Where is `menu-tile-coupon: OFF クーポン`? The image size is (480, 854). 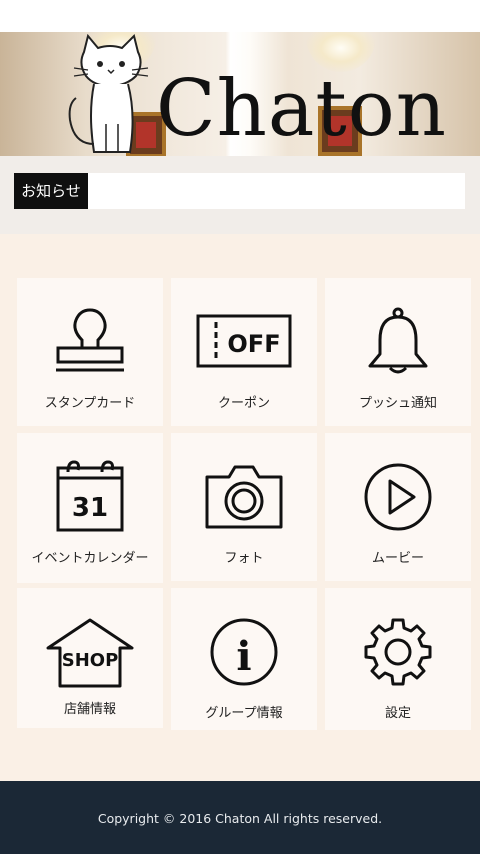 menu-tile-coupon: OFF クーポン is located at coordinates (244, 352).